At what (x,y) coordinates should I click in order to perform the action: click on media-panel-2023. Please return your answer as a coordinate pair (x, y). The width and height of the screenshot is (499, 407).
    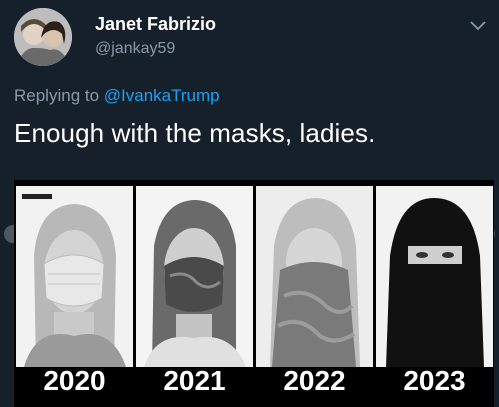
    Looking at the image, I should click on (434, 276).